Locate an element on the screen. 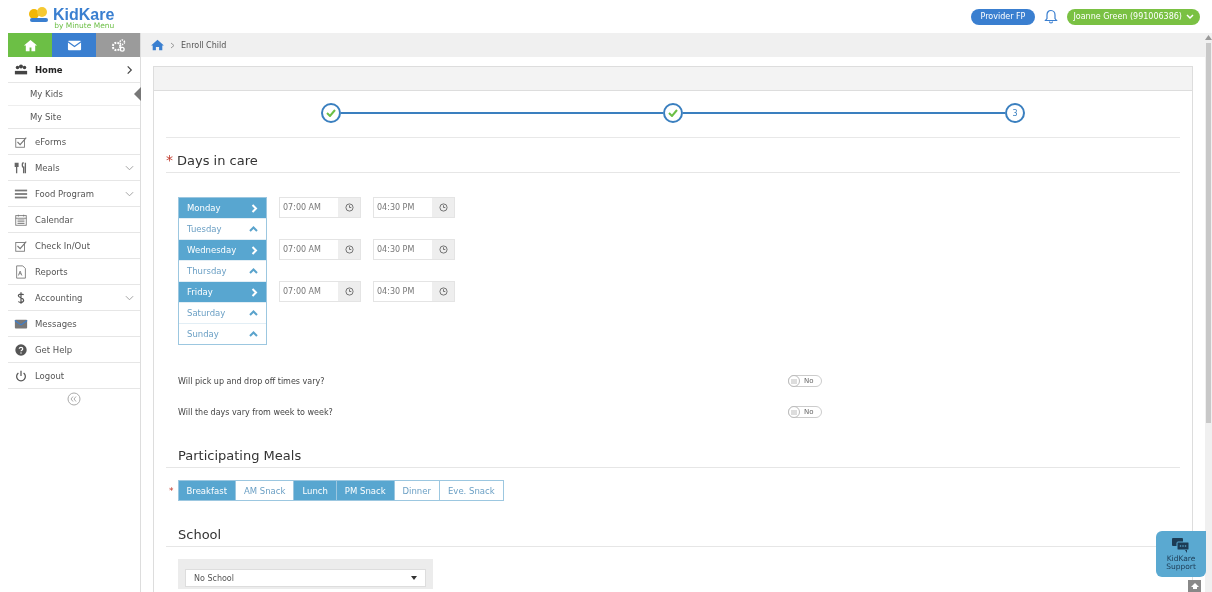 The width and height of the screenshot is (1212, 592). meal-toggle-button: Lunch is located at coordinates (315, 490).